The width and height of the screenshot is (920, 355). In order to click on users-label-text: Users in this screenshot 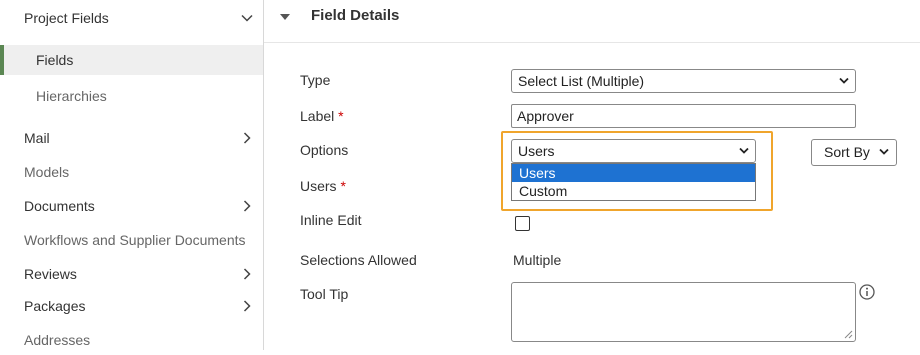, I will do `click(318, 186)`.